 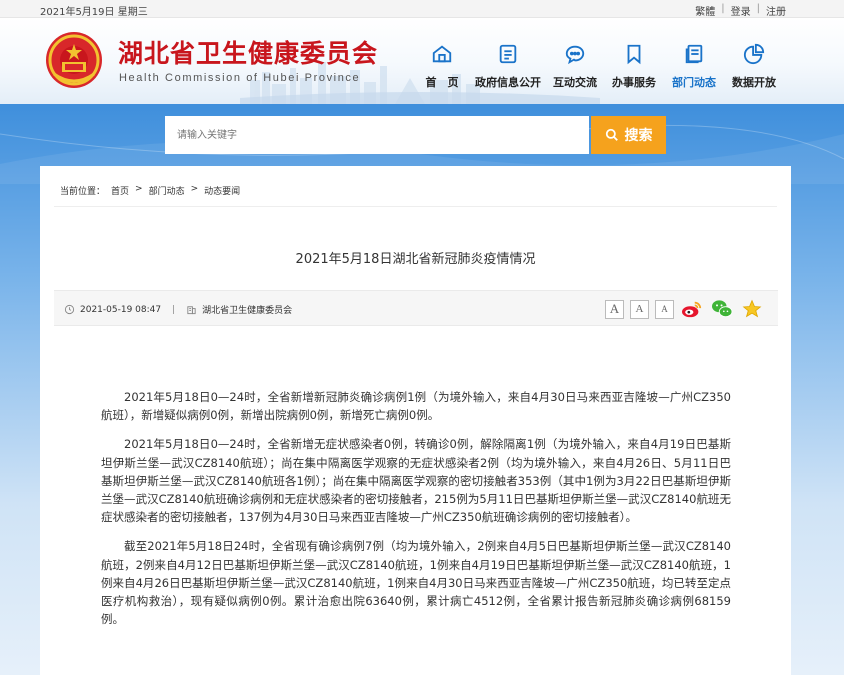 I want to click on nav-services-label: 办事服务, so click(x=634, y=82).